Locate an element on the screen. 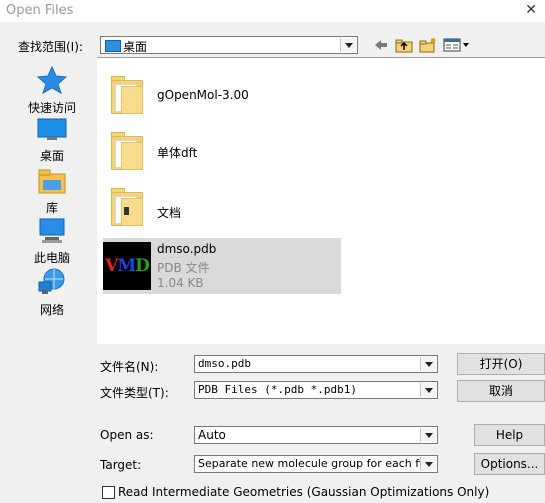 The width and height of the screenshot is (545, 503). desktop-icon is located at coordinates (52, 129).